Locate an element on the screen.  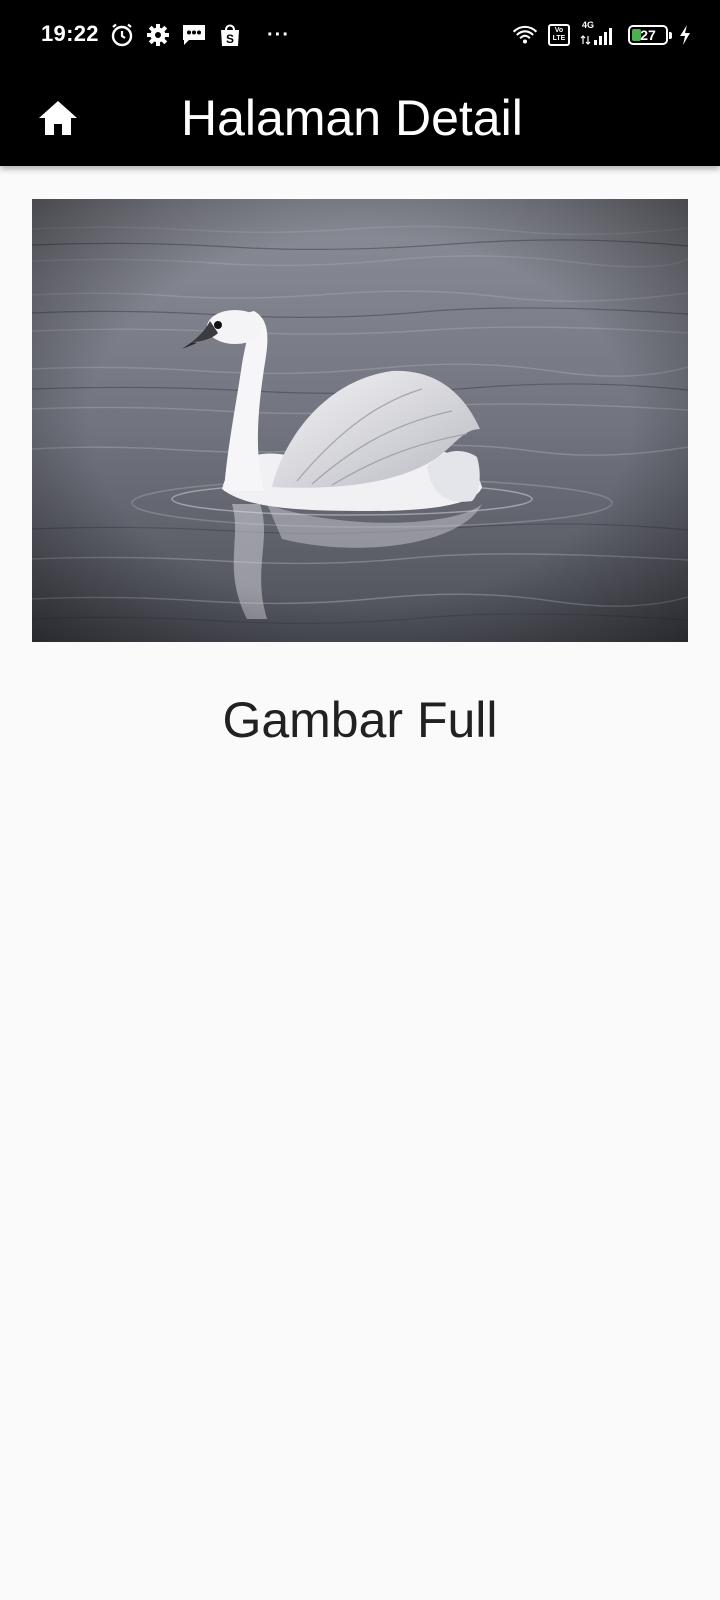
app-bar: Halaman Detail is located at coordinates (360, 118).